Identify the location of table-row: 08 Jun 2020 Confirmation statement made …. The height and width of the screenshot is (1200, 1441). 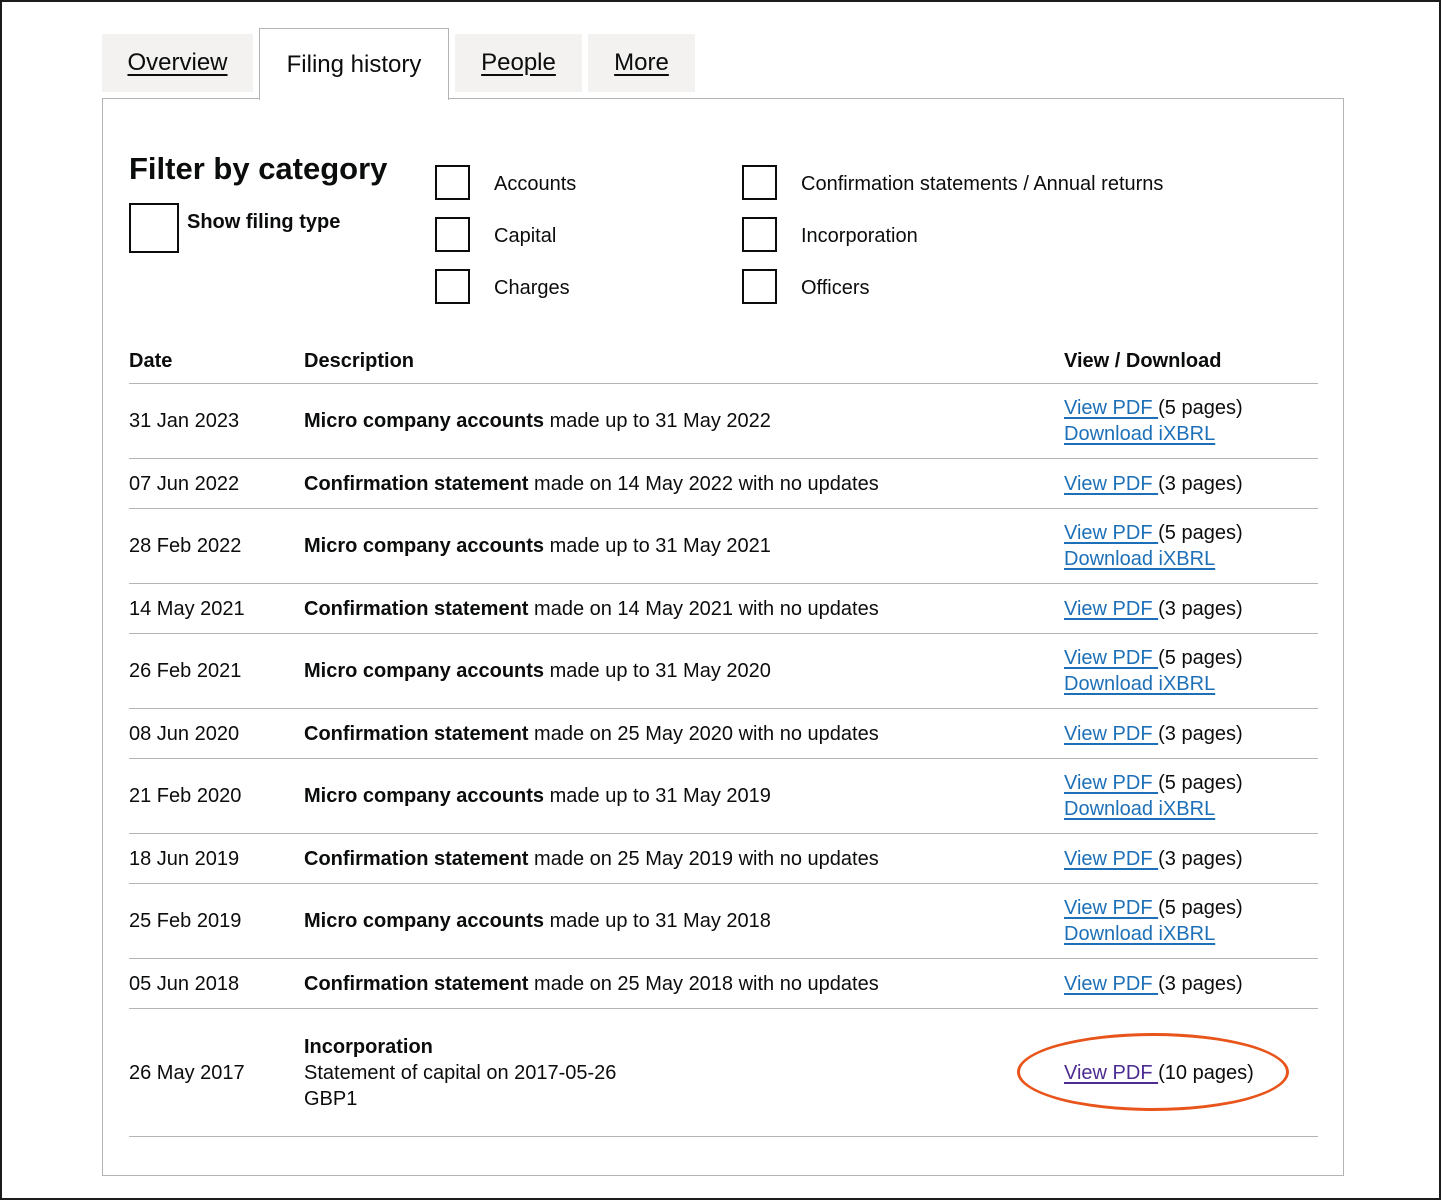
(723, 733).